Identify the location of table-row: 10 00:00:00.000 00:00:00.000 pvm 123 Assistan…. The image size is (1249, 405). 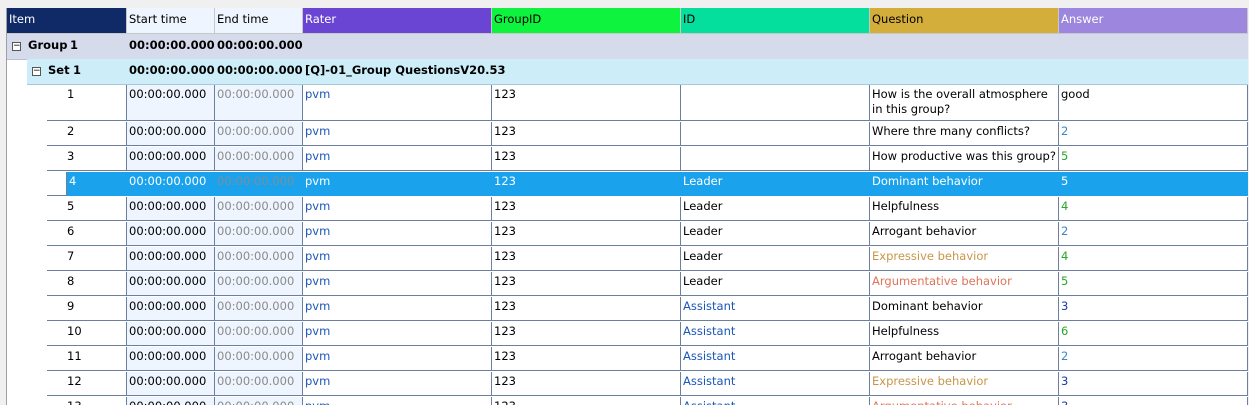
(627, 334).